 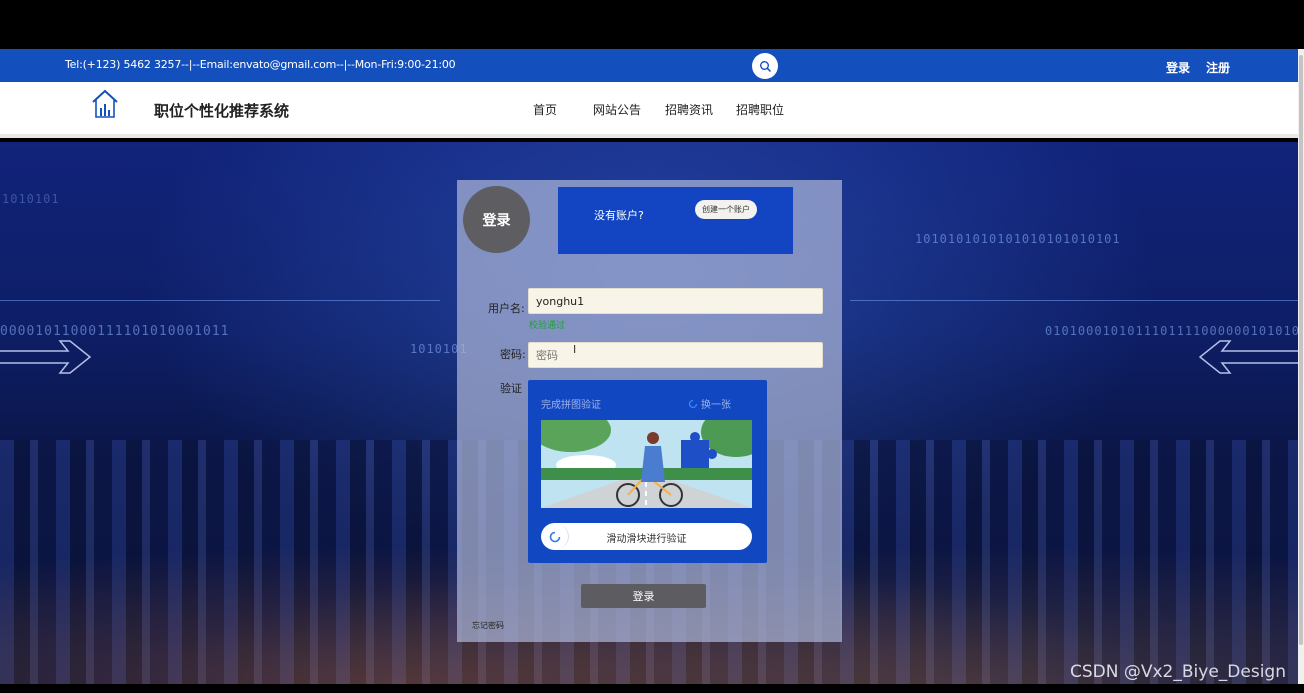 I want to click on create-account-button: 创建一个账户, so click(x=726, y=209).